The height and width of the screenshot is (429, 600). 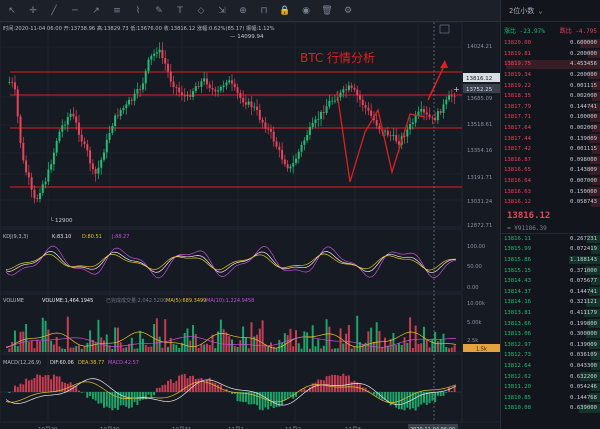 What do you see at coordinates (348, 11) in the screenshot?
I see `settings-icon: ⚙` at bounding box center [348, 11].